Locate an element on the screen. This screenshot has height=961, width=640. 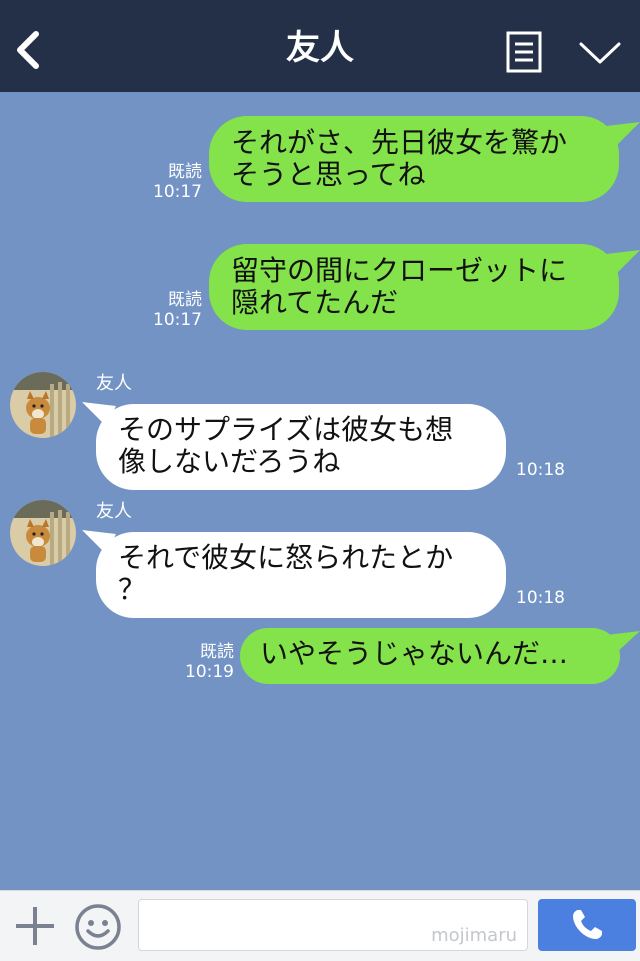
message-input: mojimaru is located at coordinates (333, 925).